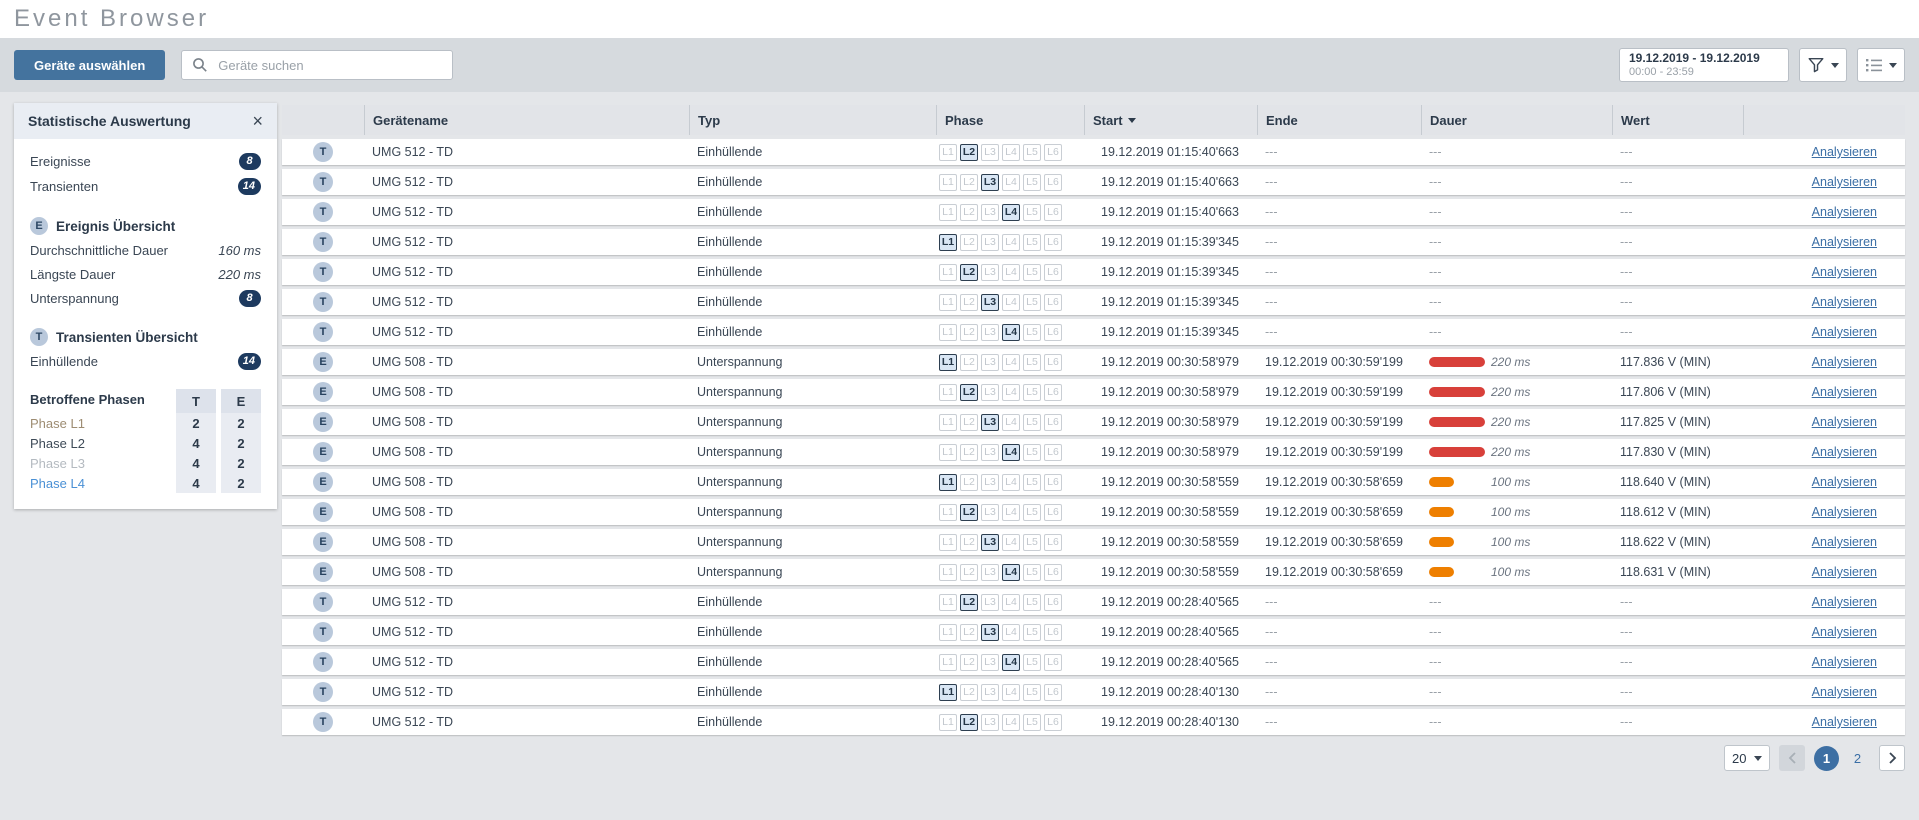 Image resolution: width=1919 pixels, height=820 pixels. I want to click on event-counts: Ereignisse 8 Transienten 14, so click(145, 174).